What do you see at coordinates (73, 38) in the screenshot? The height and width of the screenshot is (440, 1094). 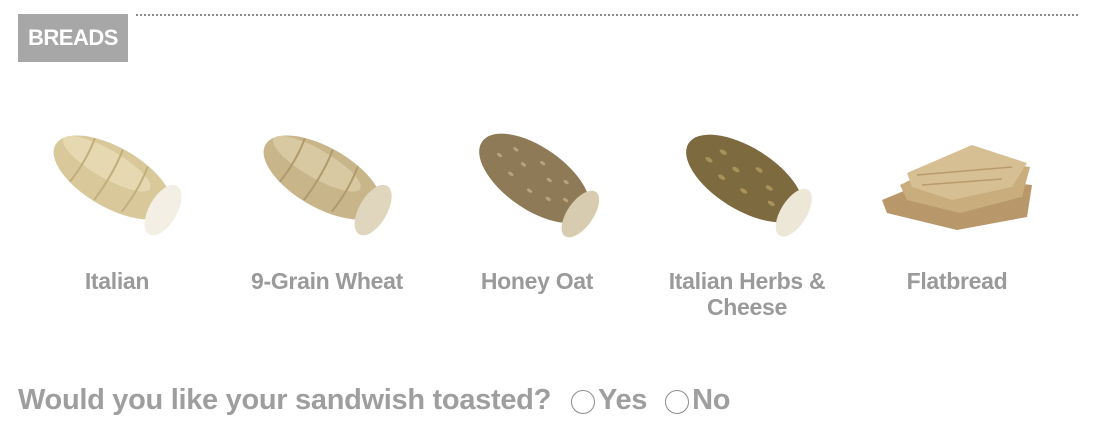 I see `breads-section-title: BREADS` at bounding box center [73, 38].